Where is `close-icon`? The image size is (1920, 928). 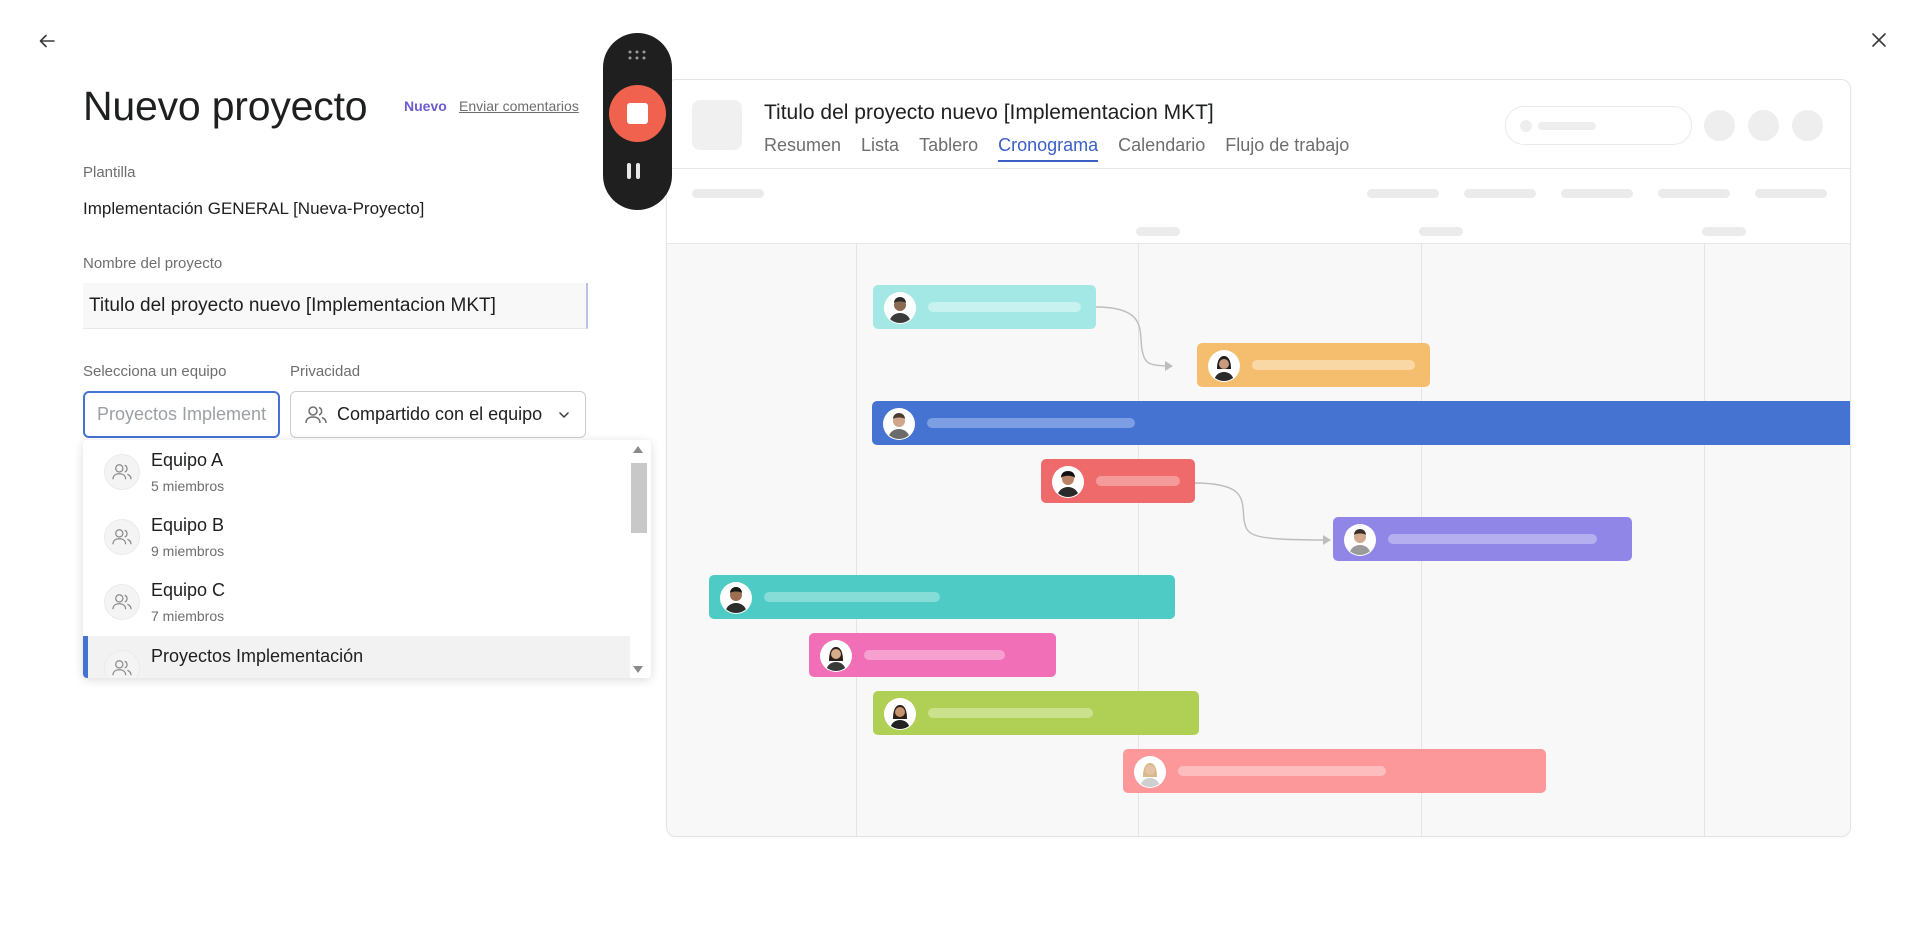 close-icon is located at coordinates (1879, 40).